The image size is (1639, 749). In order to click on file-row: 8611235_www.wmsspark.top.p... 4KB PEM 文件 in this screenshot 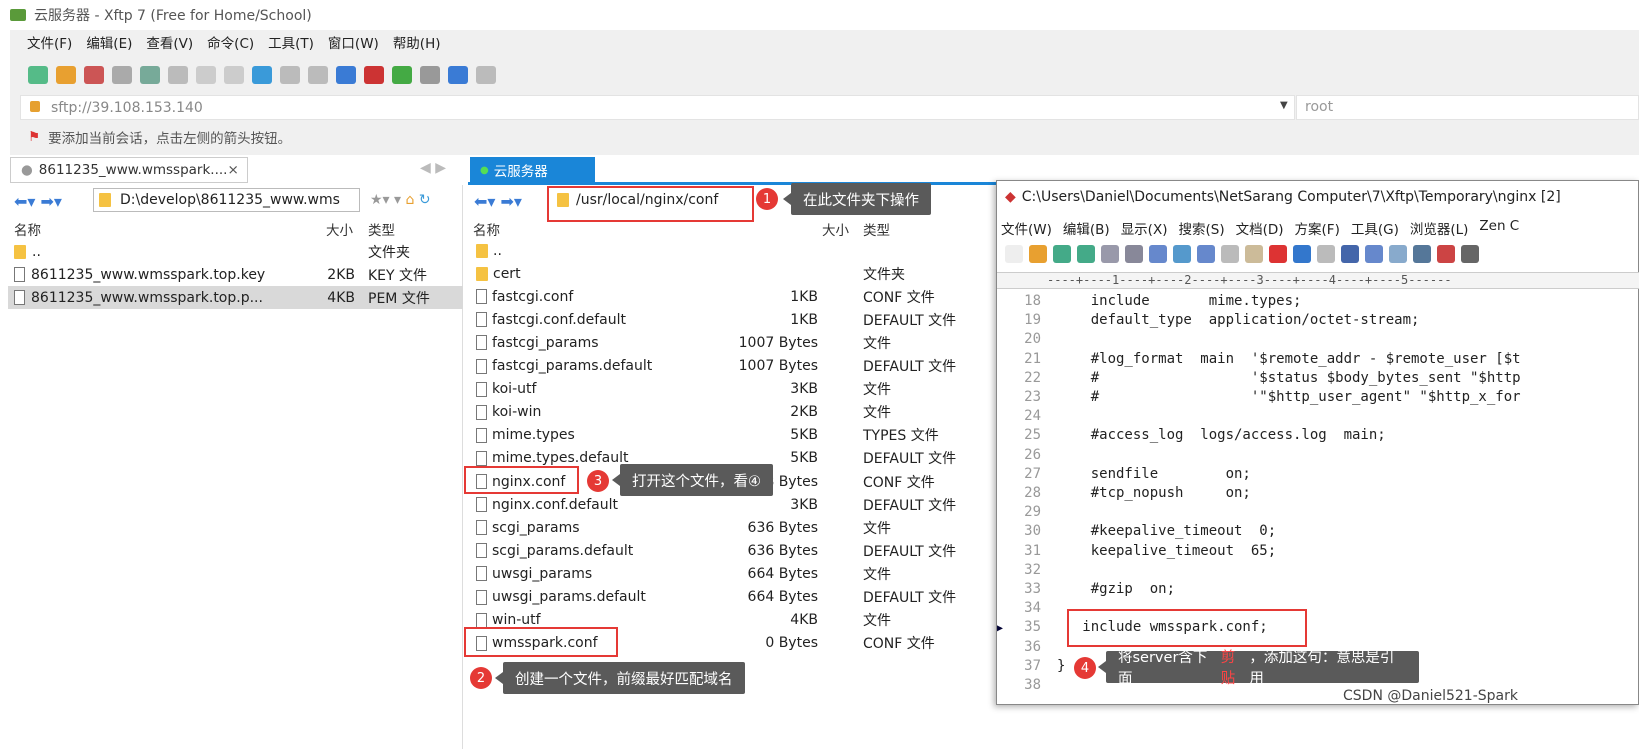, I will do `click(235, 297)`.